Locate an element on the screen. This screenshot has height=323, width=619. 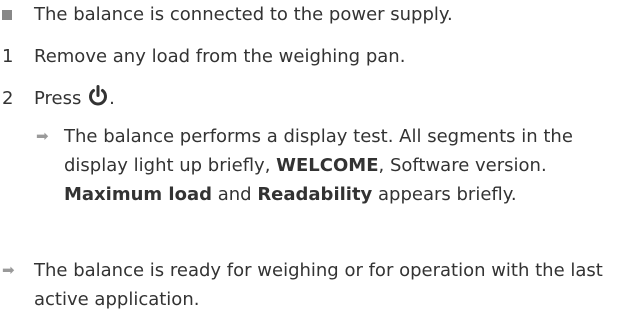
step-number: 2 is located at coordinates (8, 98).